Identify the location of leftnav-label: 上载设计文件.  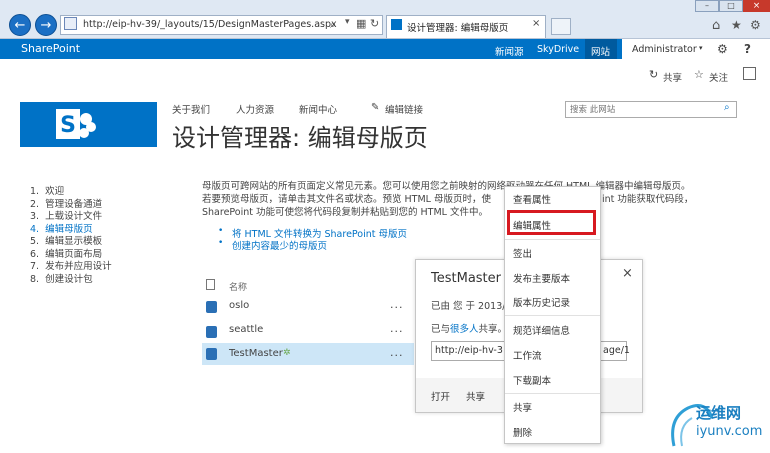
(74, 216).